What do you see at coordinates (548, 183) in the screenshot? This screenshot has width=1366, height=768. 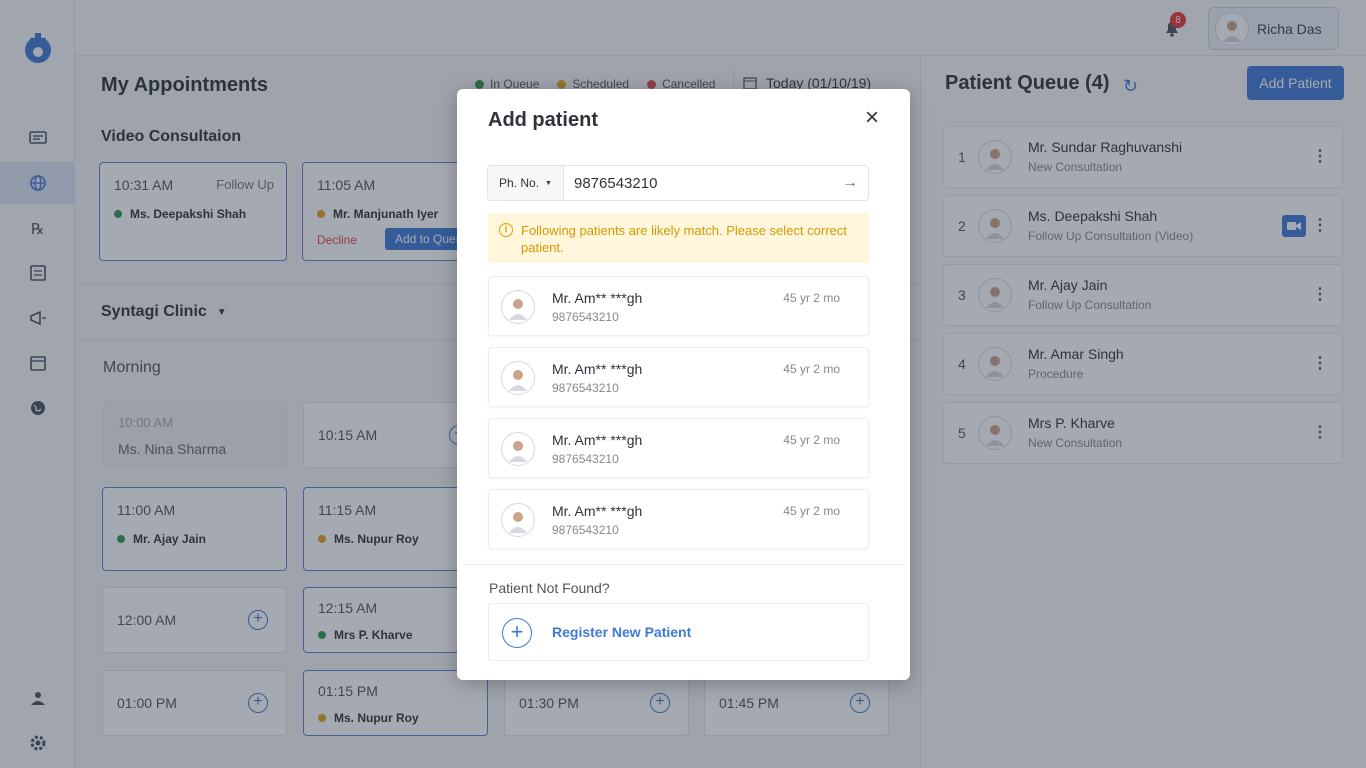 I see `chevron-down-icon: ▼` at bounding box center [548, 183].